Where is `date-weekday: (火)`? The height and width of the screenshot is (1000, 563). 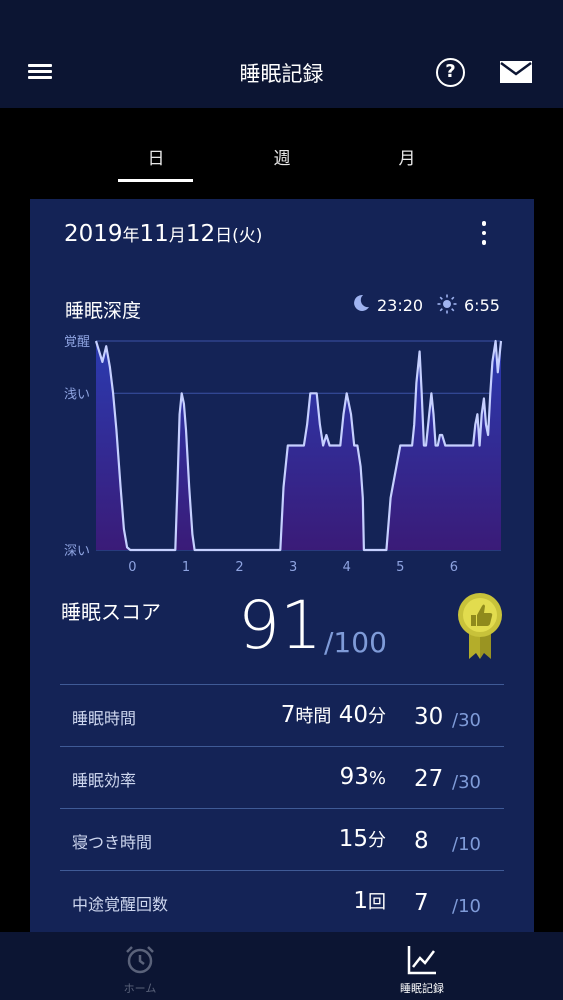 date-weekday: (火) is located at coordinates (247, 236).